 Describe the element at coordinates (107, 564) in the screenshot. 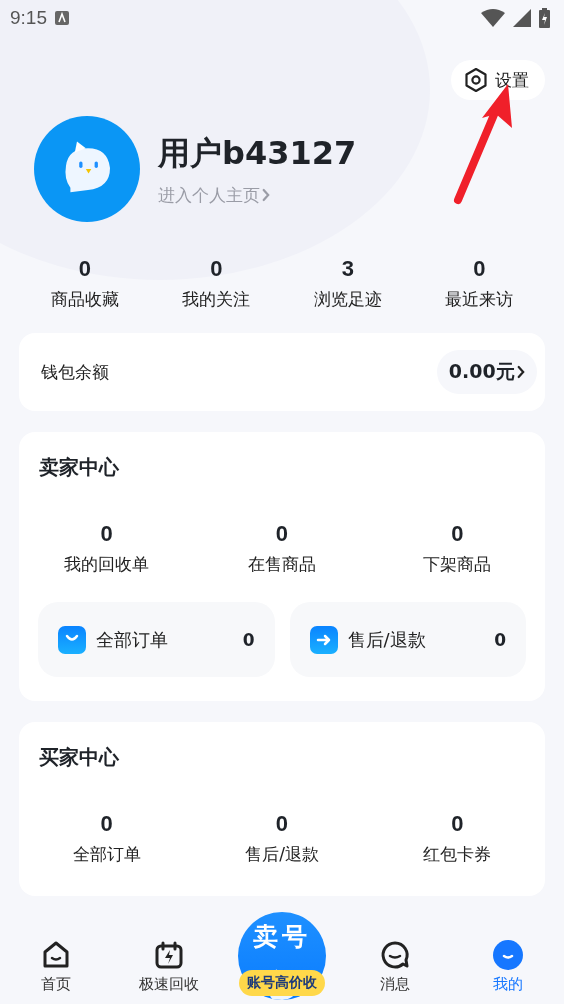

I see `stat-label: 我的回收单` at that location.